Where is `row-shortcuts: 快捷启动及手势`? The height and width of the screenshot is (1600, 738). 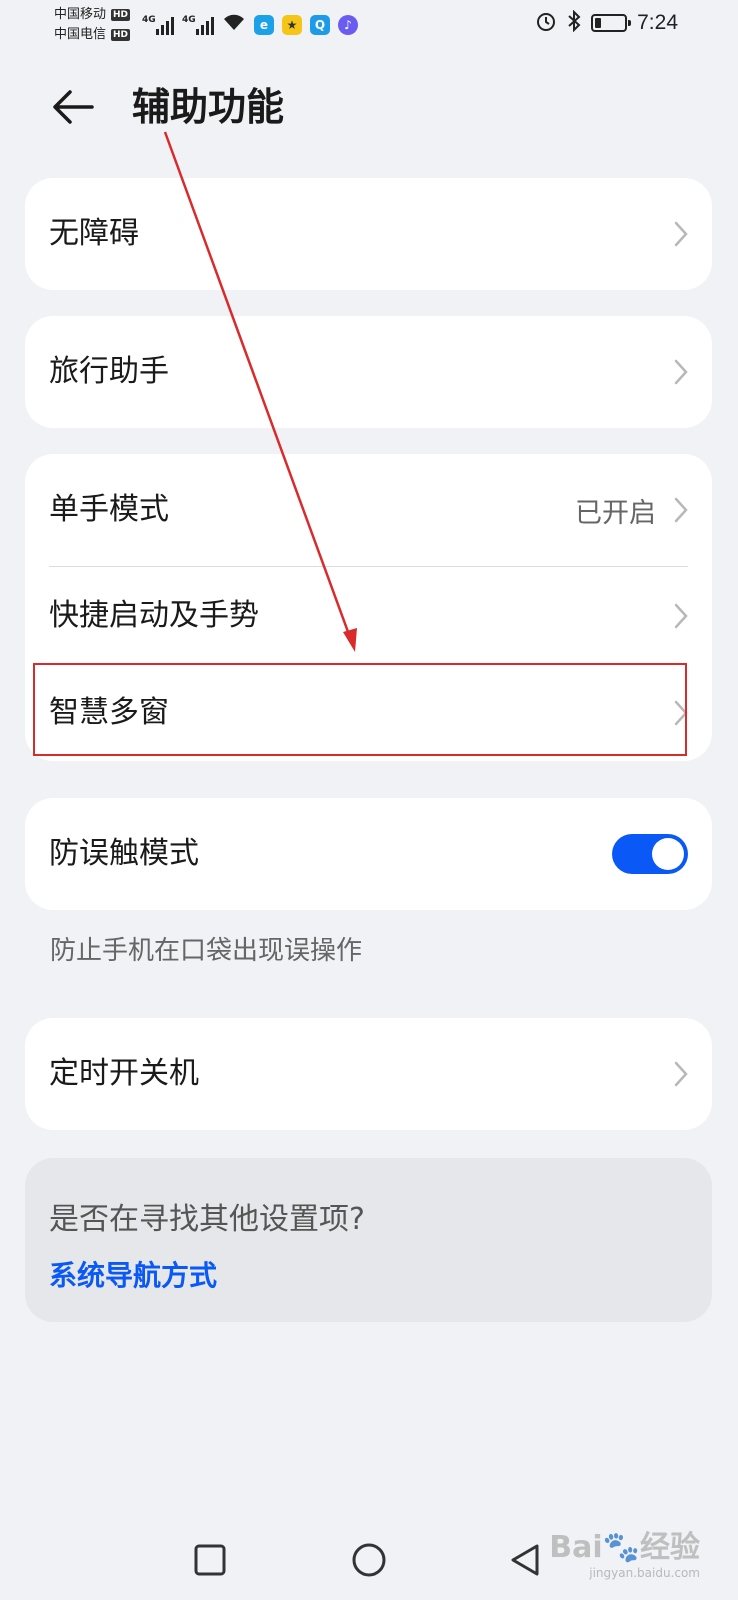 row-shortcuts: 快捷启动及手势 is located at coordinates (368, 616).